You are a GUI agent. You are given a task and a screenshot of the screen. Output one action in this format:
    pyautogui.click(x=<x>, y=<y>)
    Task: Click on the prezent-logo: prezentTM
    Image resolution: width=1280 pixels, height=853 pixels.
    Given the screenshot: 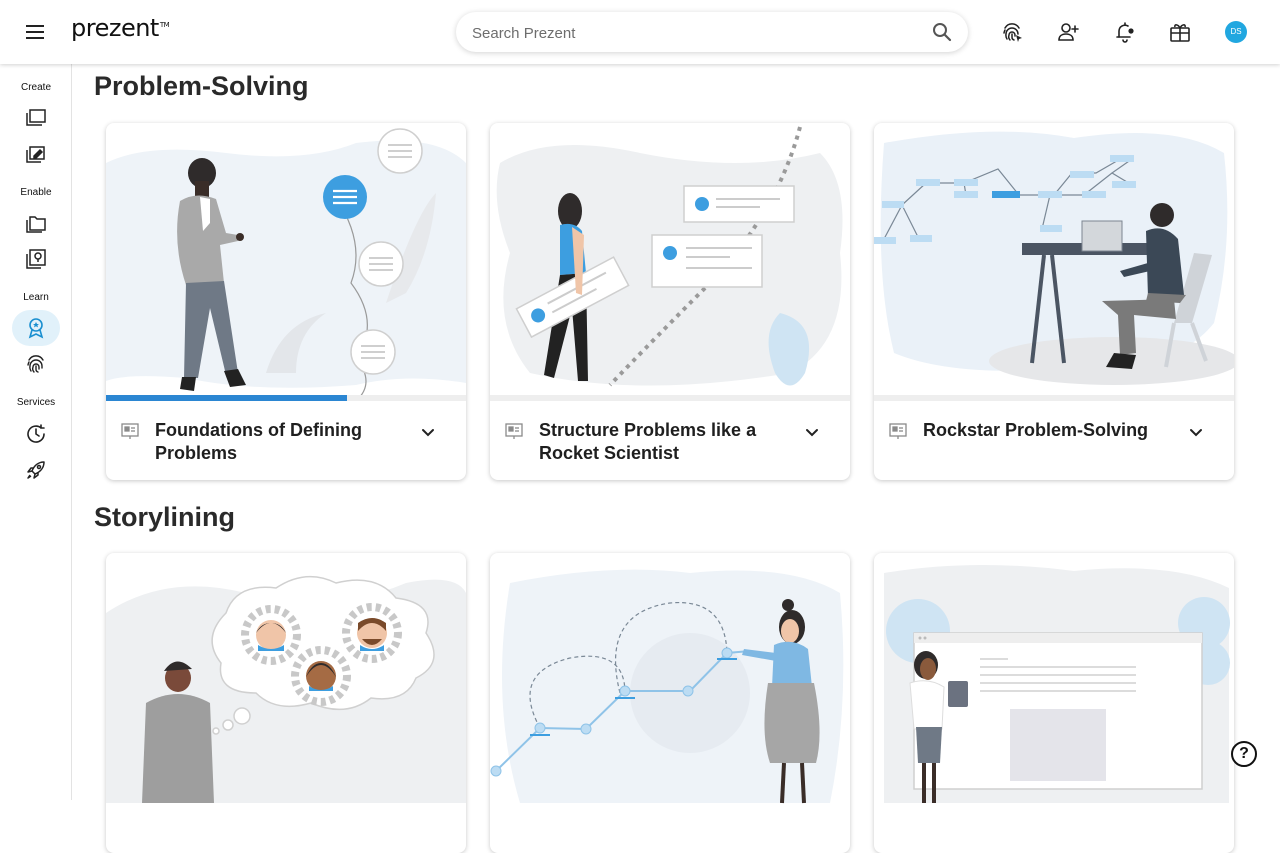 What is the action you would take?
    pyautogui.click(x=120, y=28)
    